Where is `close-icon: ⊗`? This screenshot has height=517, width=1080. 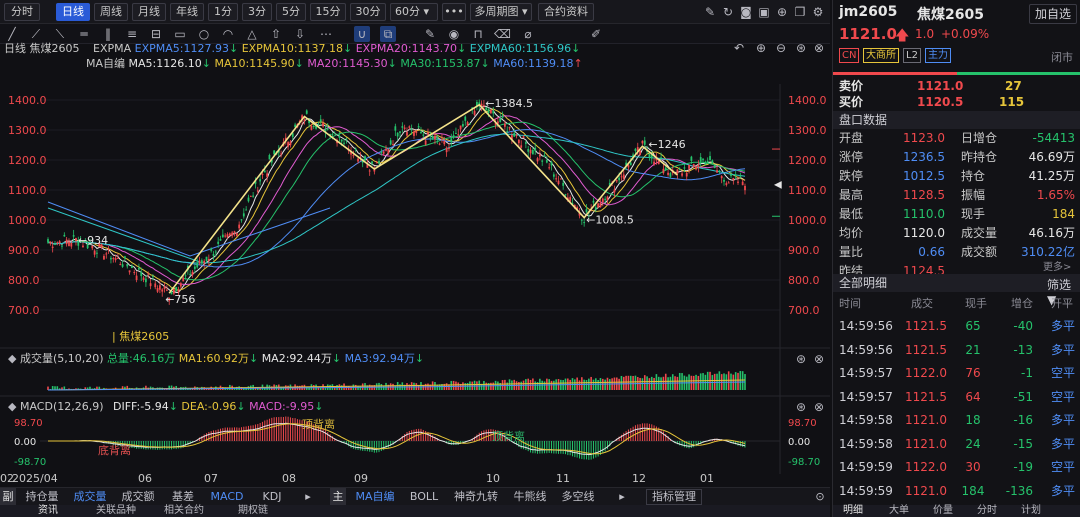 close-icon: ⊗ is located at coordinates (819, 48).